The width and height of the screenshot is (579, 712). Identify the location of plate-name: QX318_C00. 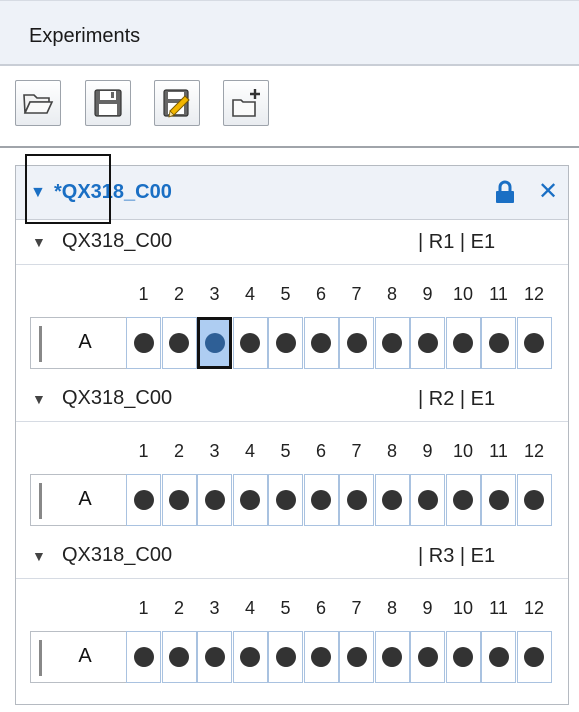
(117, 398).